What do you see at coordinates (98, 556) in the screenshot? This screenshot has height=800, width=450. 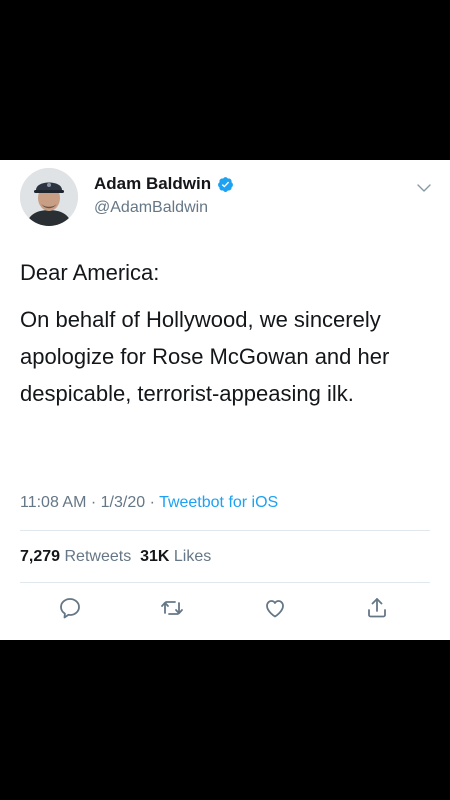 I see `retweets-label: Retweets` at bounding box center [98, 556].